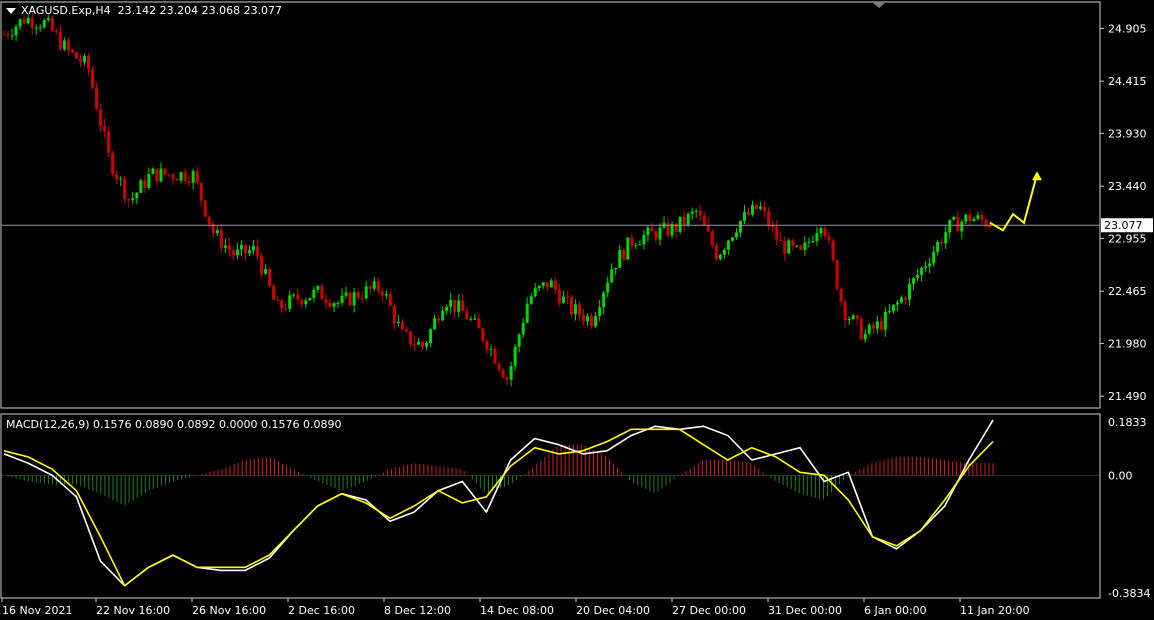 This screenshot has width=1154, height=620. Describe the element at coordinates (11, 11) in the screenshot. I see `dropdown-triangle-icon` at that location.